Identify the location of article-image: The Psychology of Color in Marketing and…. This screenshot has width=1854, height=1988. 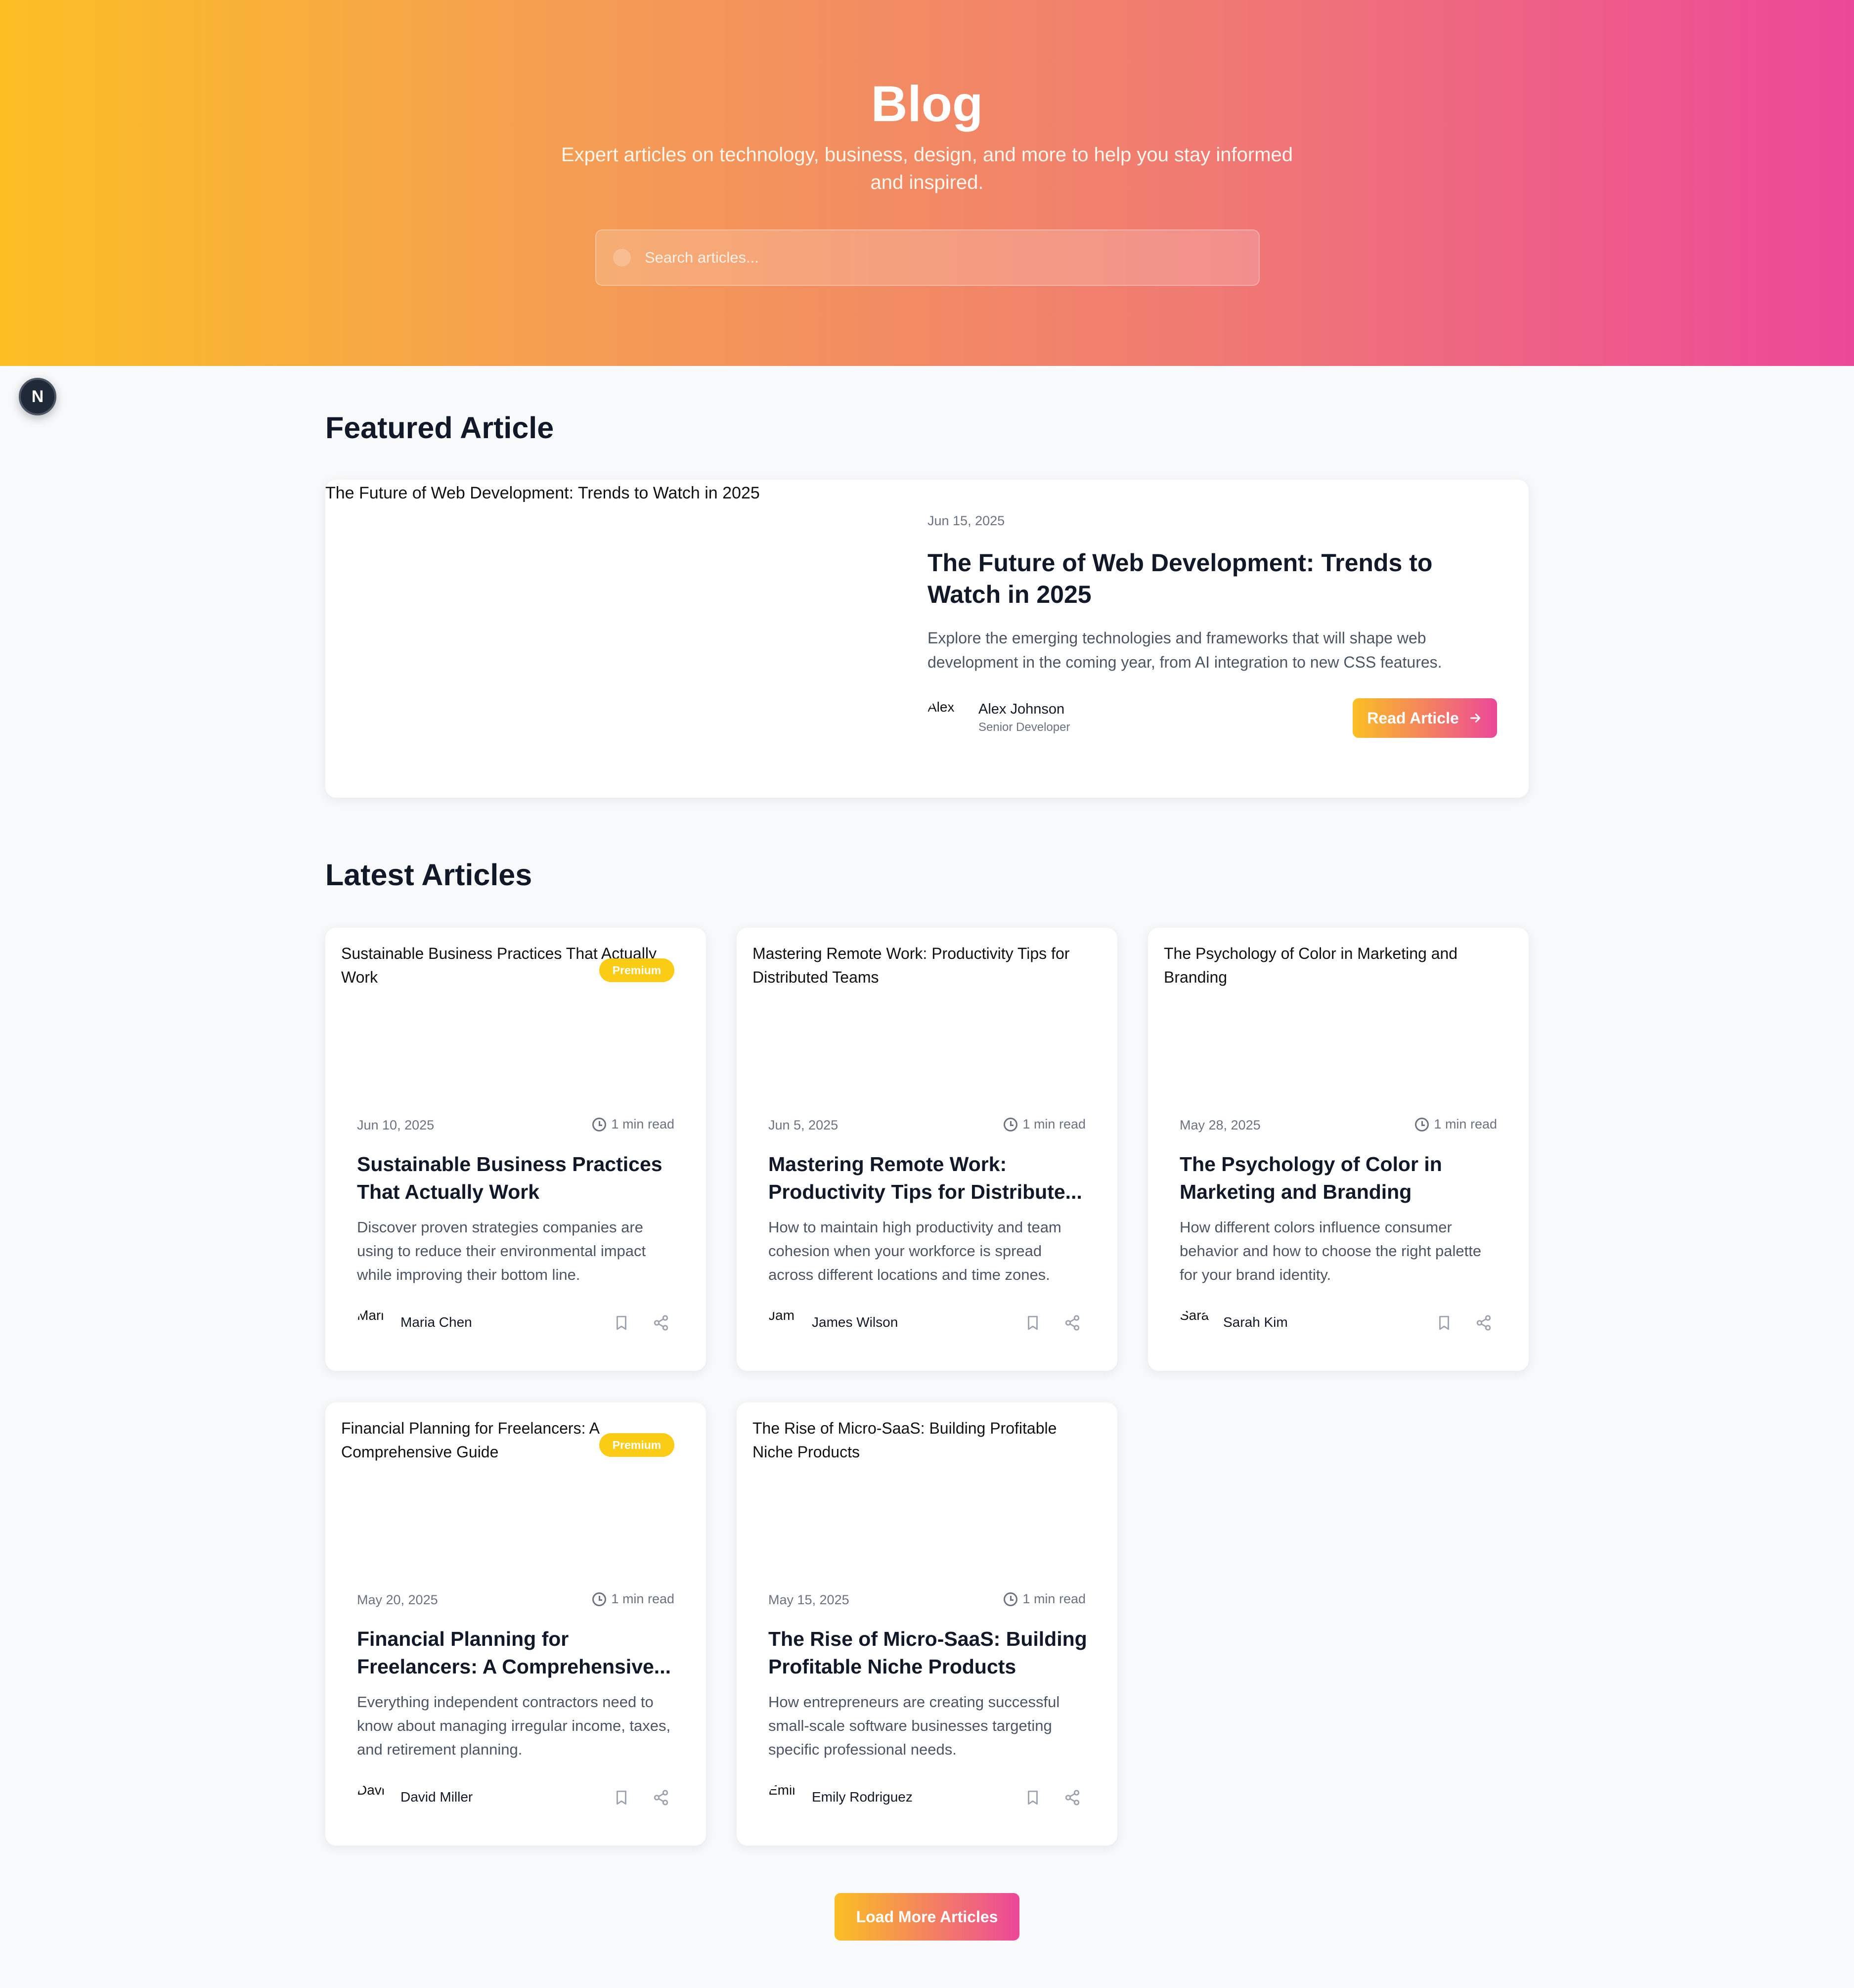
(1311, 965).